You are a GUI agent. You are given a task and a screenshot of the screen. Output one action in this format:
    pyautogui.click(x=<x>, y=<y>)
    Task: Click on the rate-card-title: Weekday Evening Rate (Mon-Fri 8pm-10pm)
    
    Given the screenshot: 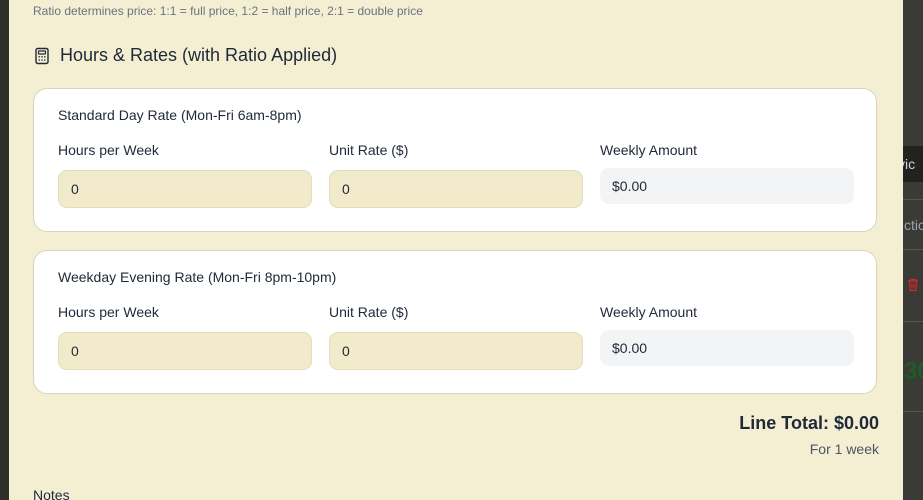 What is the action you would take?
    pyautogui.click(x=197, y=277)
    